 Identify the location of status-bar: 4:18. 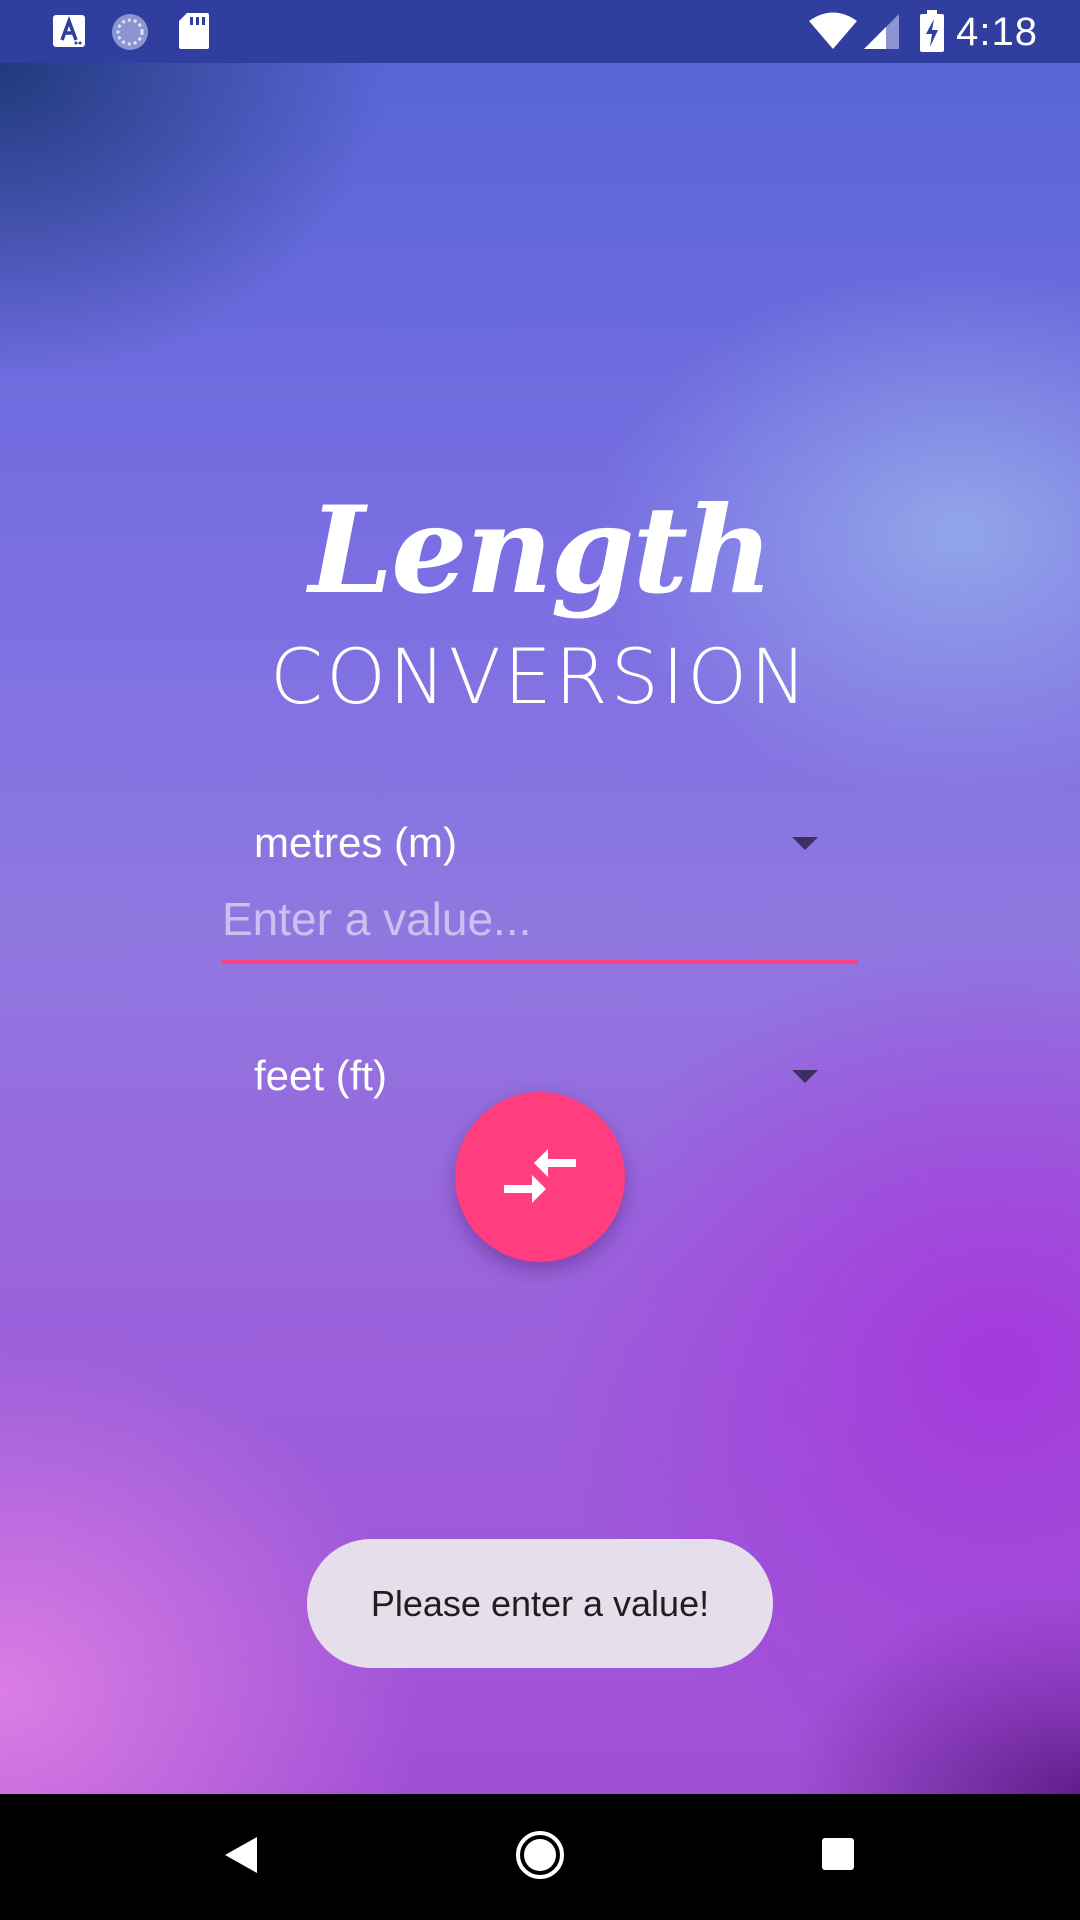
(540, 31).